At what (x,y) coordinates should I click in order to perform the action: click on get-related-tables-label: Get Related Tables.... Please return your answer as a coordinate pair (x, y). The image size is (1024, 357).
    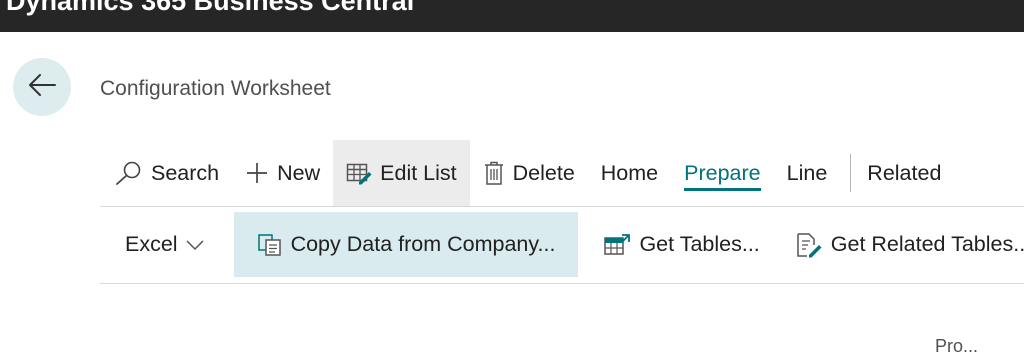
    Looking at the image, I should click on (927, 244).